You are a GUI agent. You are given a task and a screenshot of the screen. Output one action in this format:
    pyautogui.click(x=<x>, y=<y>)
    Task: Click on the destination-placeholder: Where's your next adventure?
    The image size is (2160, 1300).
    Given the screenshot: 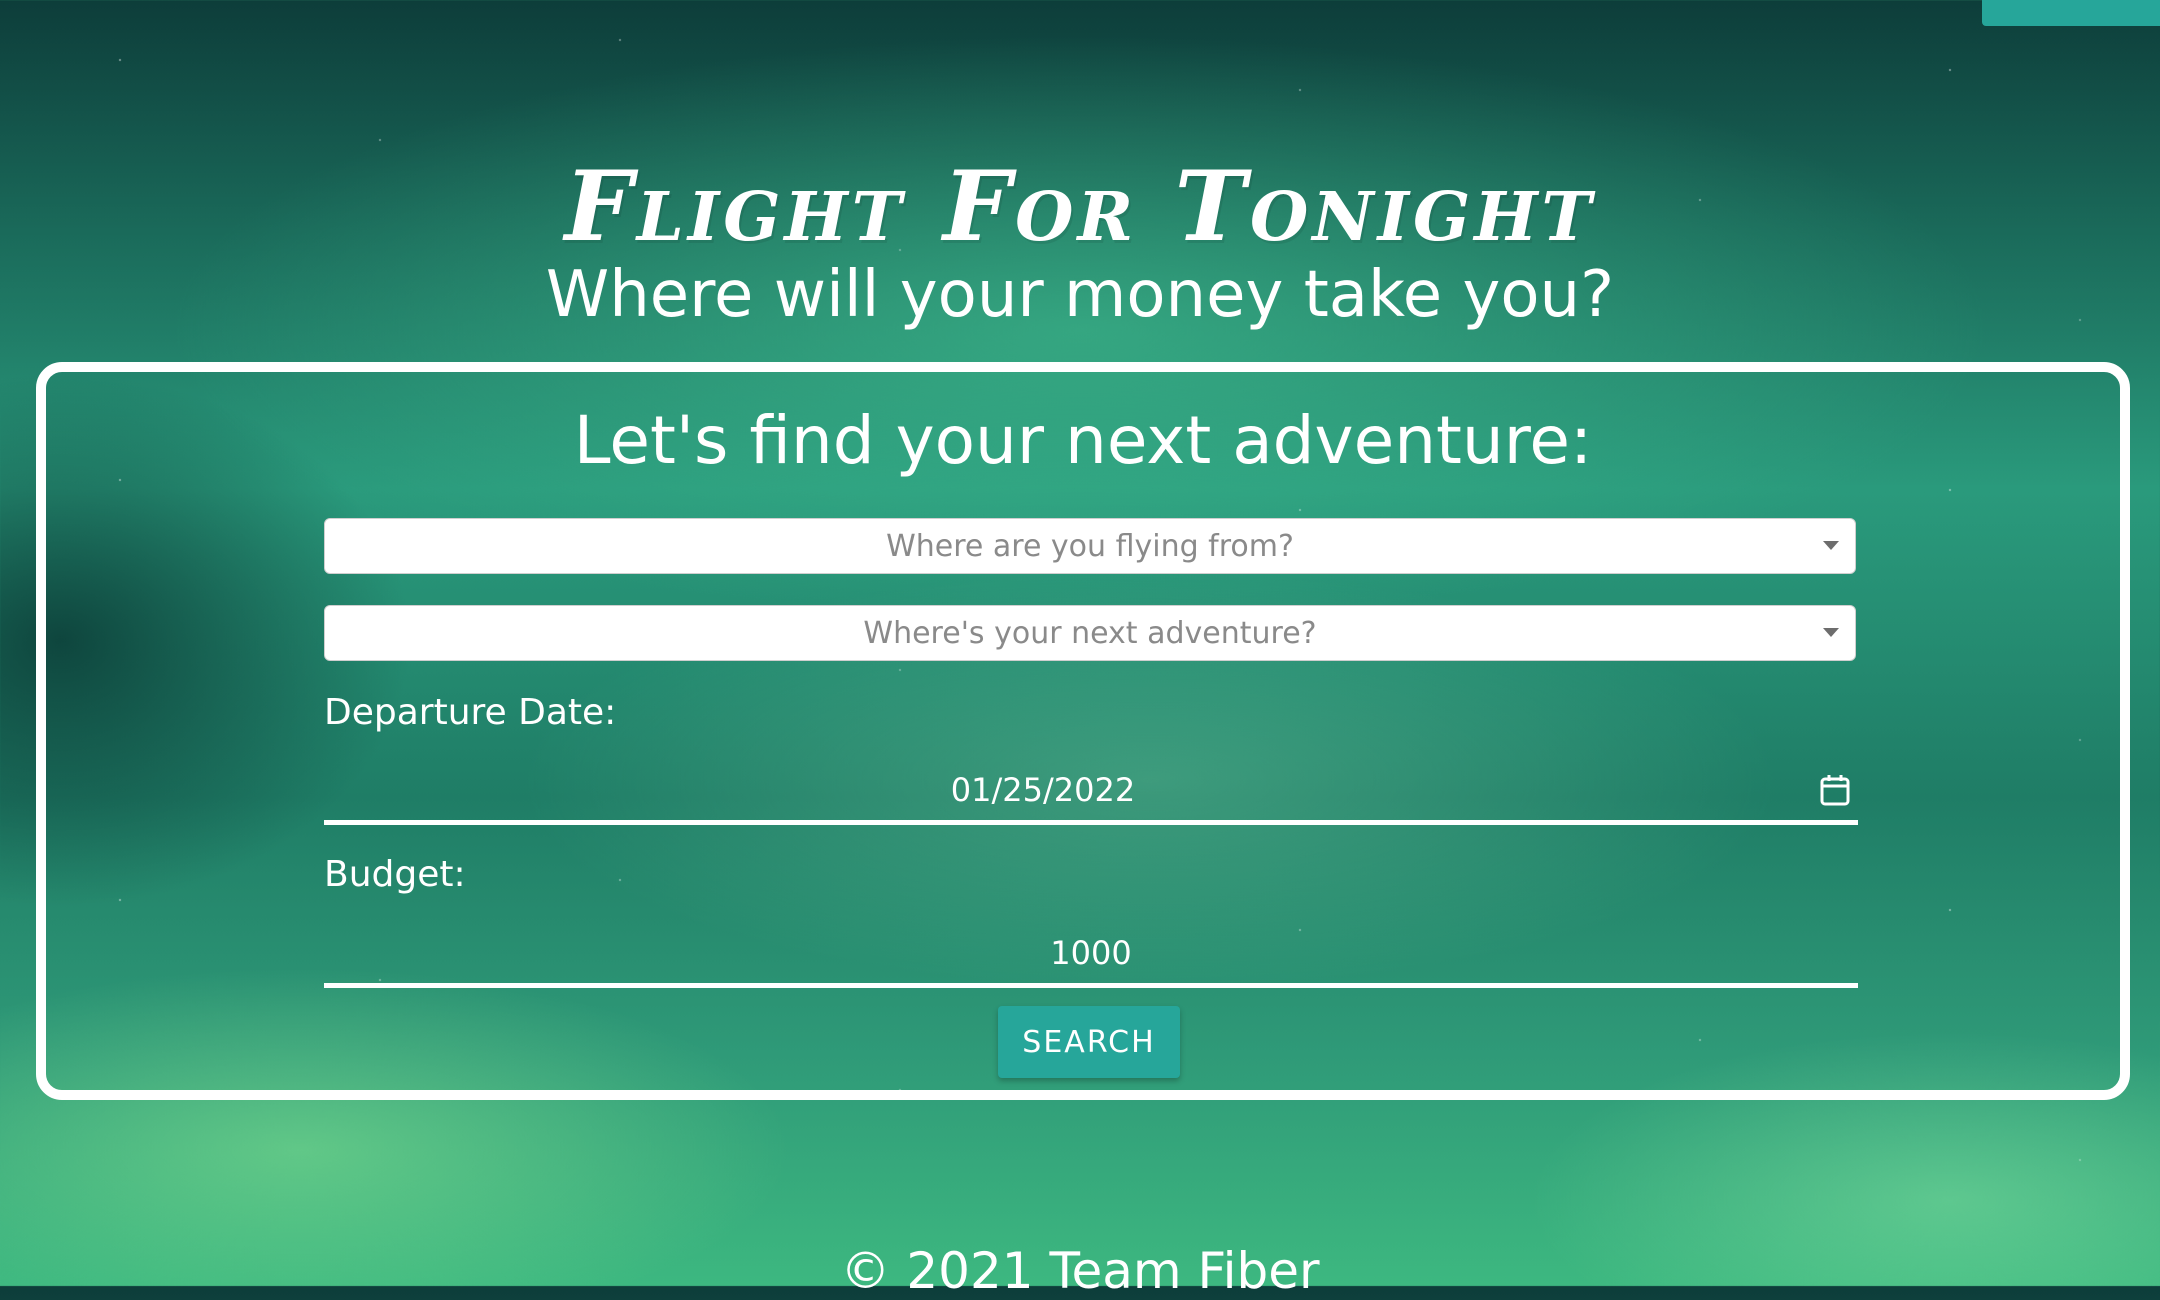 What is the action you would take?
    pyautogui.click(x=1090, y=633)
    